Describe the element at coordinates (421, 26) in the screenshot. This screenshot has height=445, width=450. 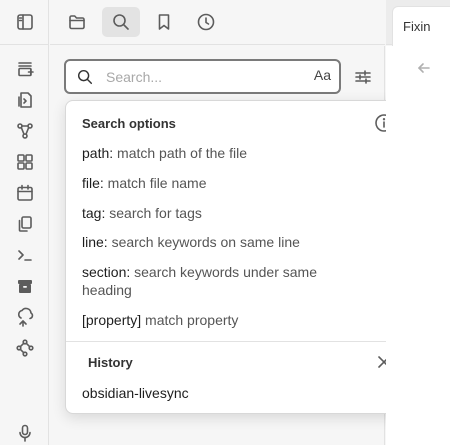
I see `editor-tab: Fixin` at that location.